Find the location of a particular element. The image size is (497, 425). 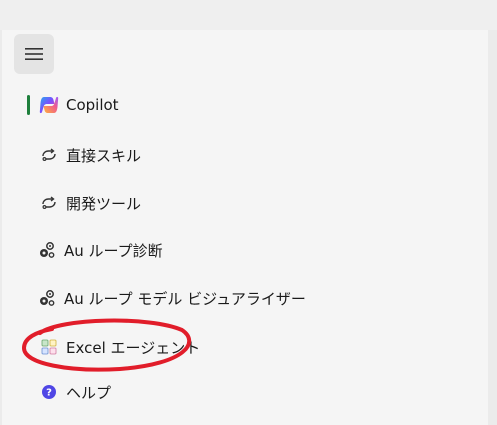

panel-left-edge is located at coordinates (1, 227).